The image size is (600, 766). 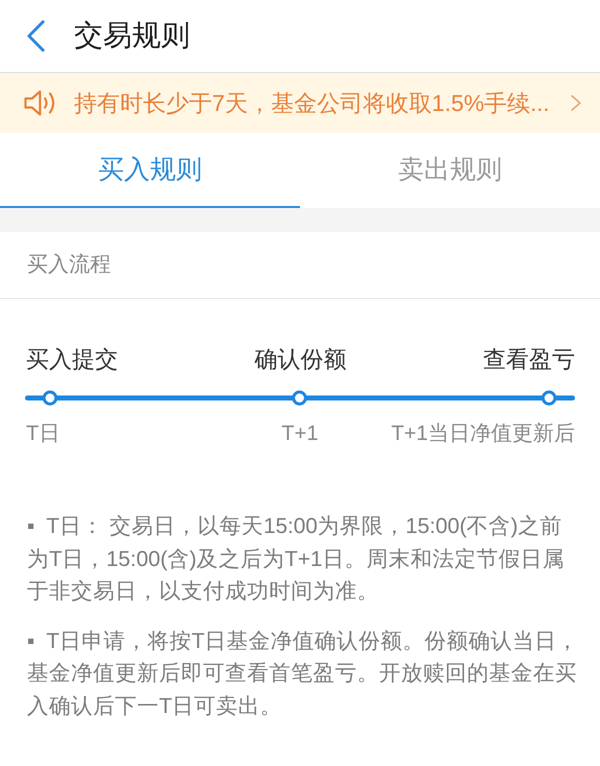 I want to click on back-button, so click(x=36, y=36).